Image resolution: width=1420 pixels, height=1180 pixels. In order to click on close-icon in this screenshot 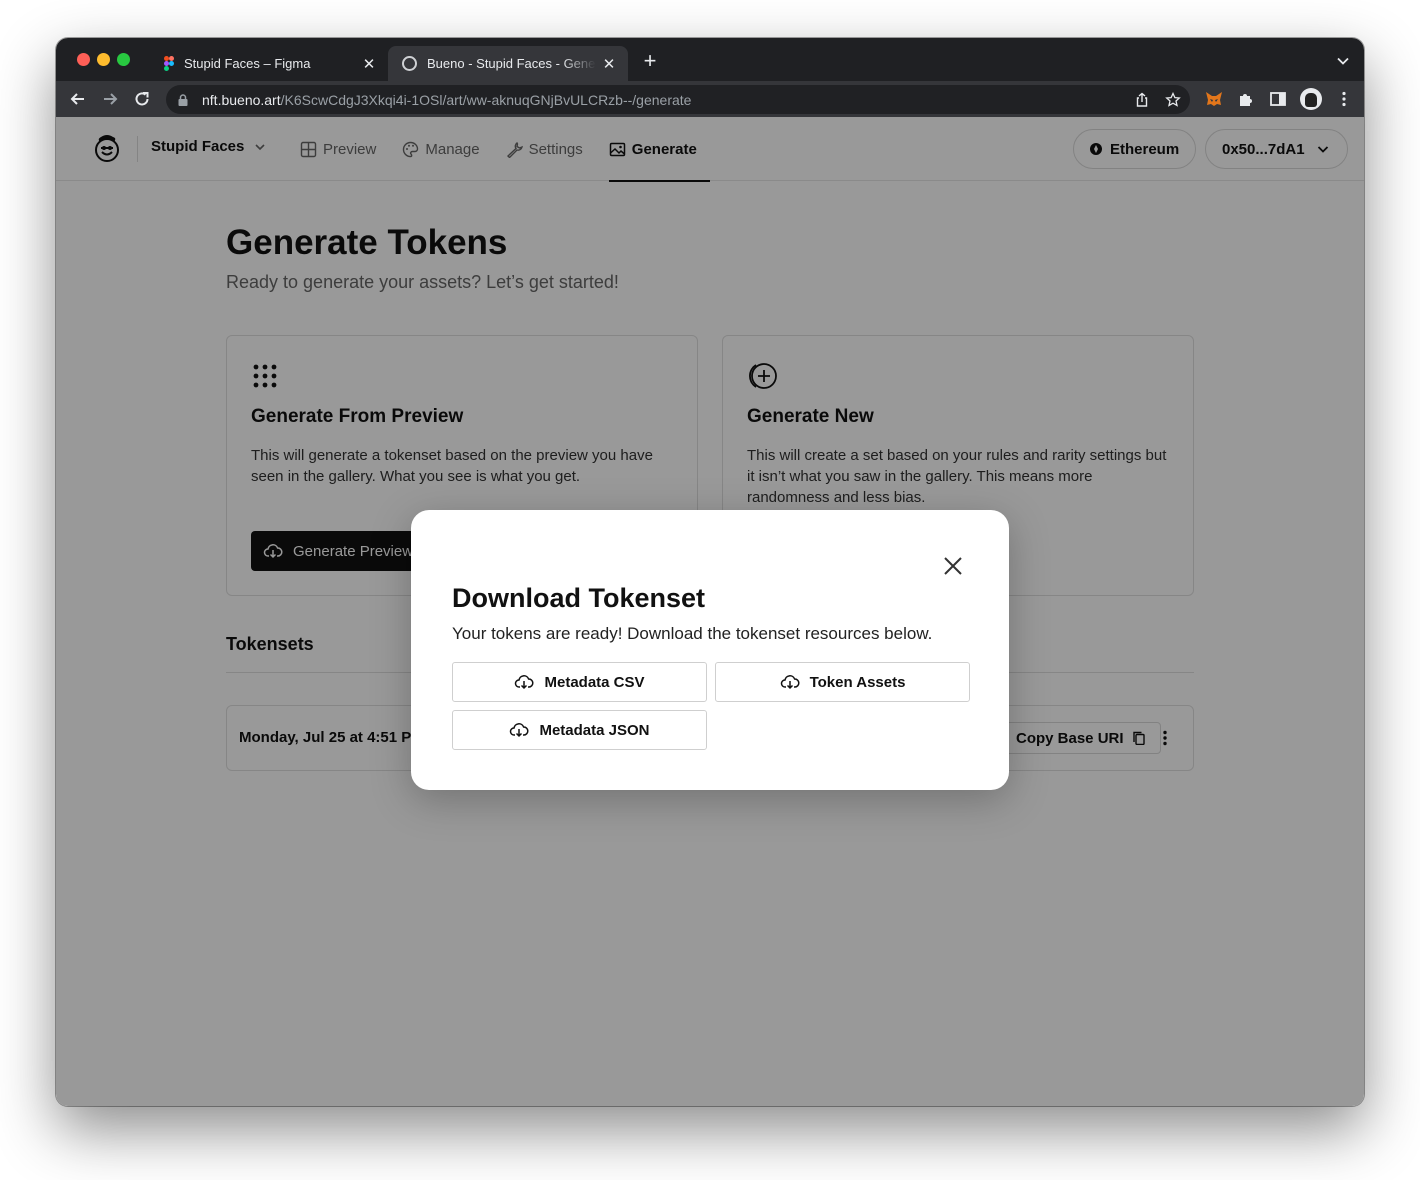, I will do `click(953, 566)`.